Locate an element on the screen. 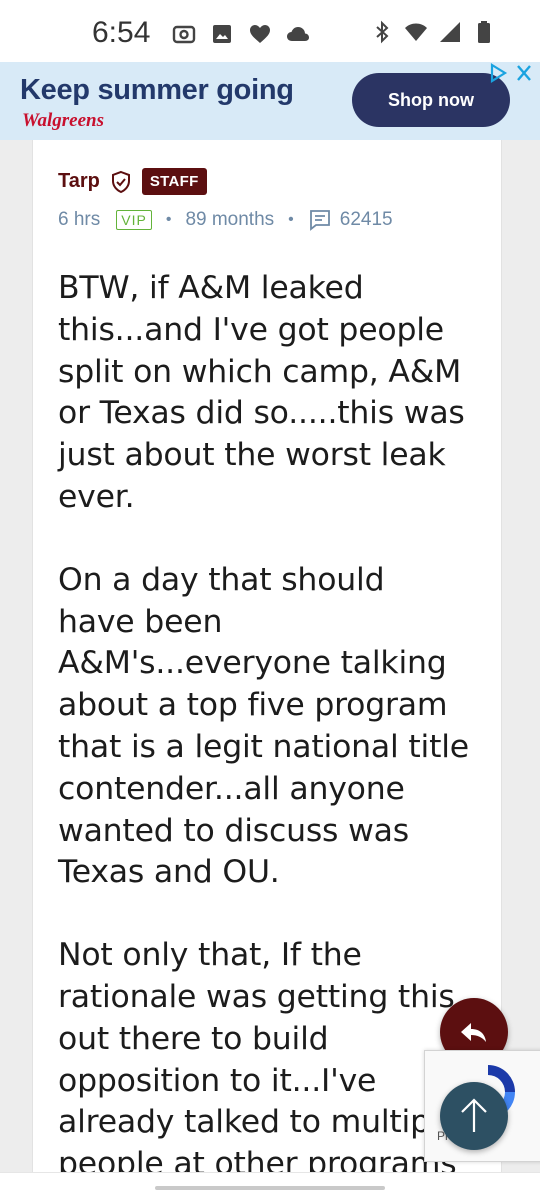 The image size is (540, 1200). image-icon is located at coordinates (222, 34).